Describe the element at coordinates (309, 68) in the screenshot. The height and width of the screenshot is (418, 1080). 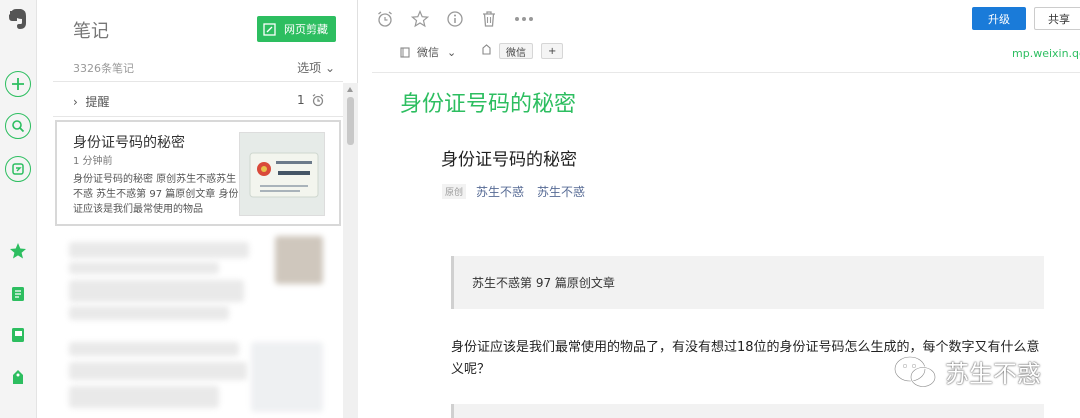
I see `options-label: 选项` at that location.